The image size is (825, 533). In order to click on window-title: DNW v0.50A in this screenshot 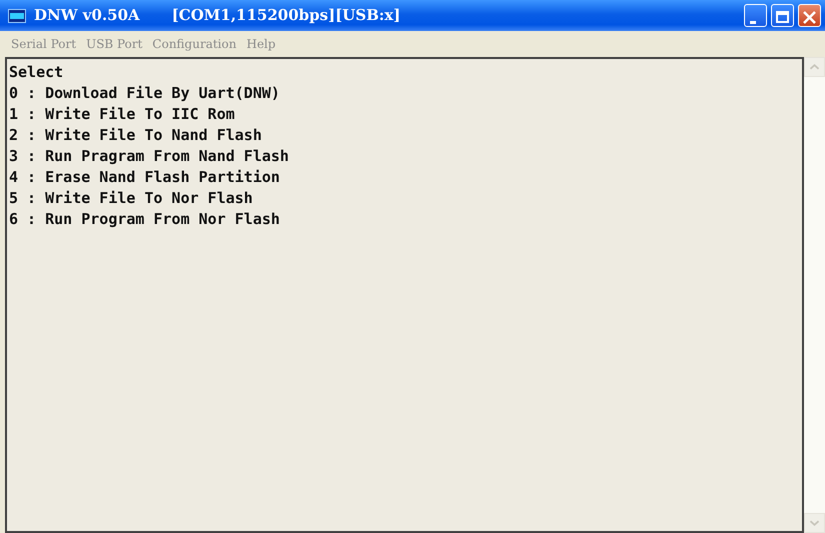, I will do `click(87, 15)`.